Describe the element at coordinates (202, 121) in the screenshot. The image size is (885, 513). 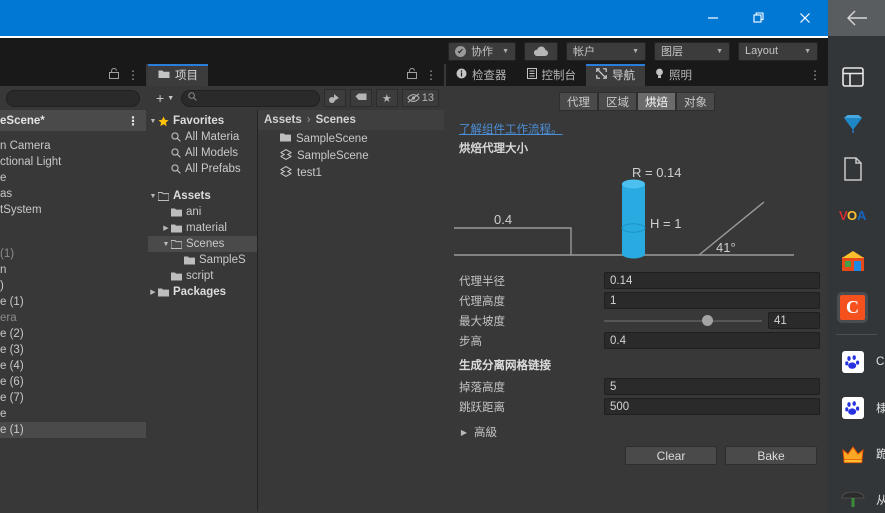
I see `project-tree-row: ▼ Favorites` at that location.